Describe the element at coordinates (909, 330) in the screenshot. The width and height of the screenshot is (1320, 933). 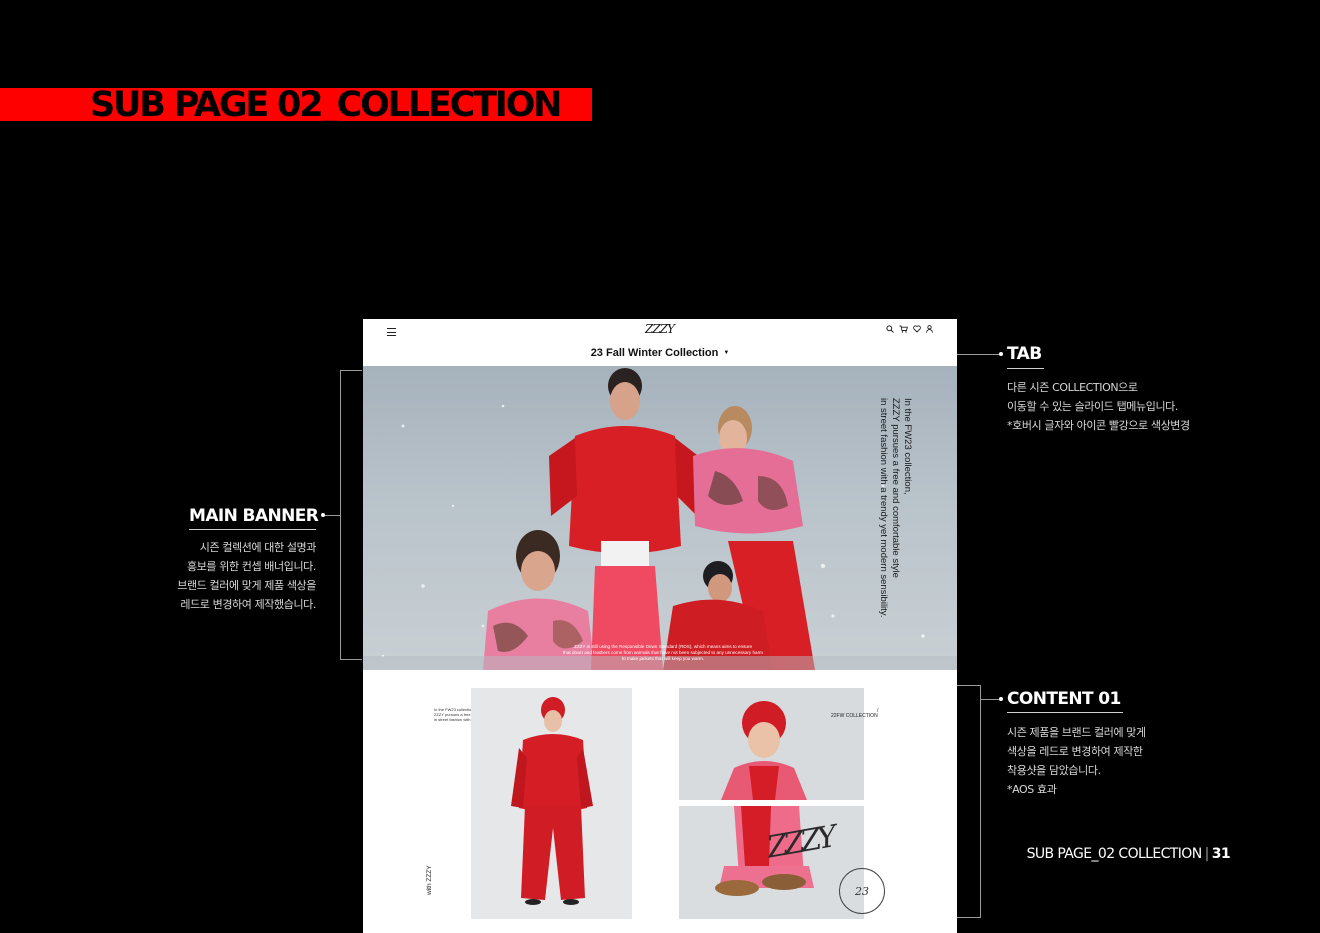
I see `header-icons` at that location.